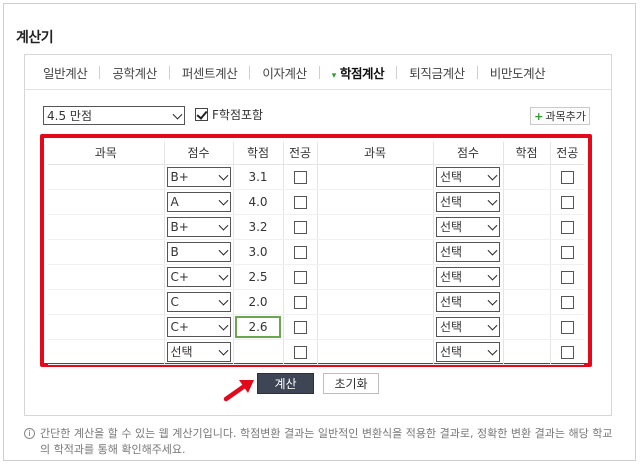  I want to click on grade-select: B, so click(198, 251).